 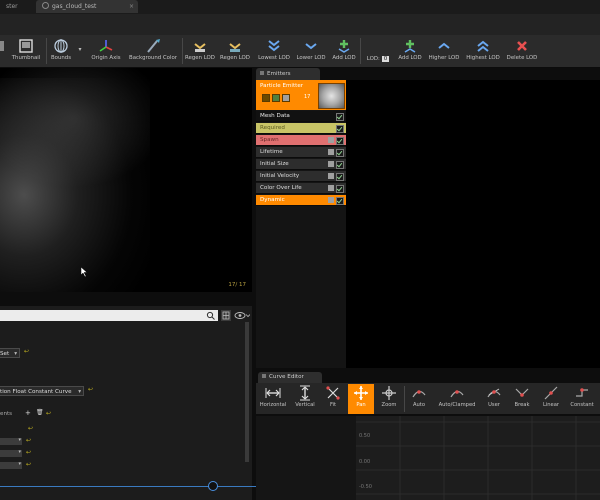 I want to click on toolbar-button-partial, so click(x=3, y=51).